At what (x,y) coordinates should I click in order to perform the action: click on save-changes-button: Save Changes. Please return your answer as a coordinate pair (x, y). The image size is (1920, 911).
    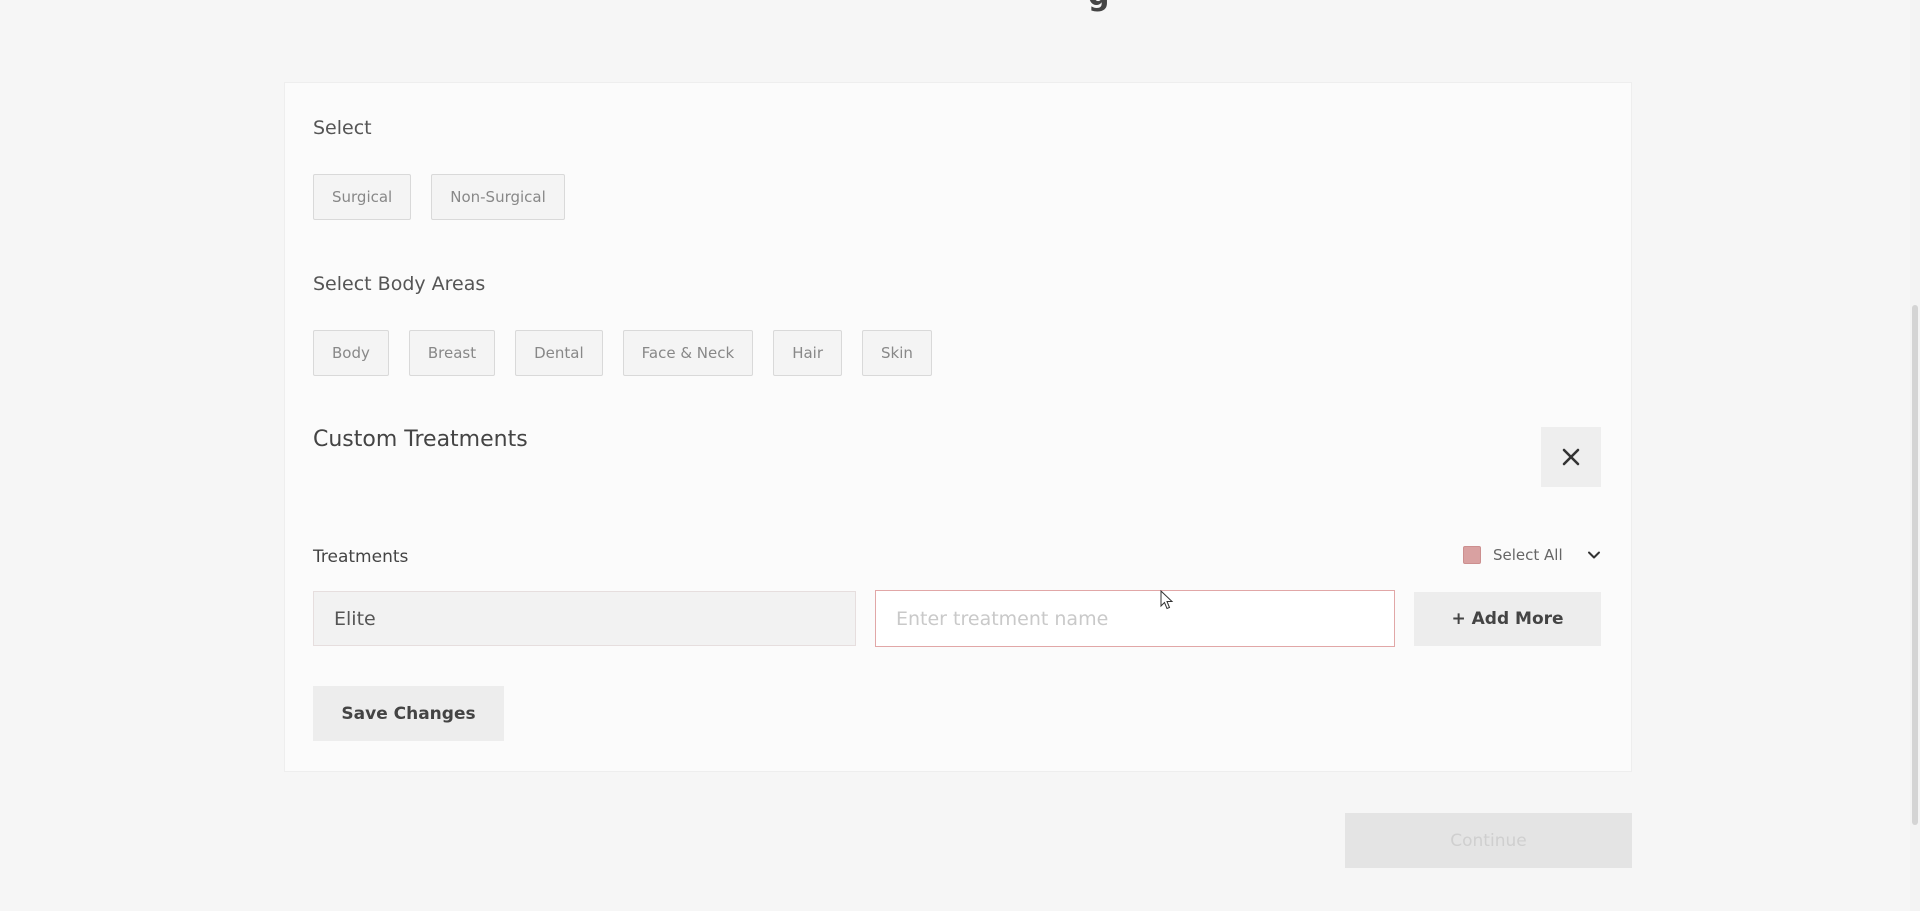
    Looking at the image, I should click on (408, 713).